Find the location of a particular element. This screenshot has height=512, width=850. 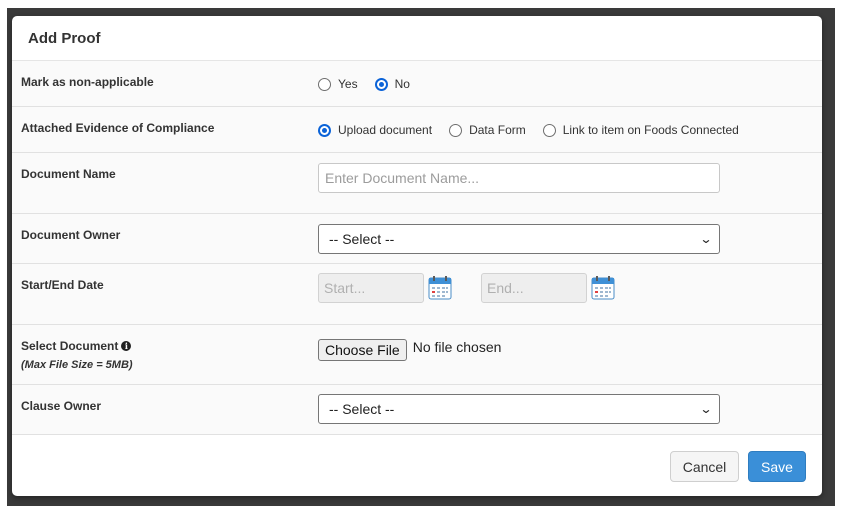

choose-file-button: Choose File is located at coordinates (362, 350).